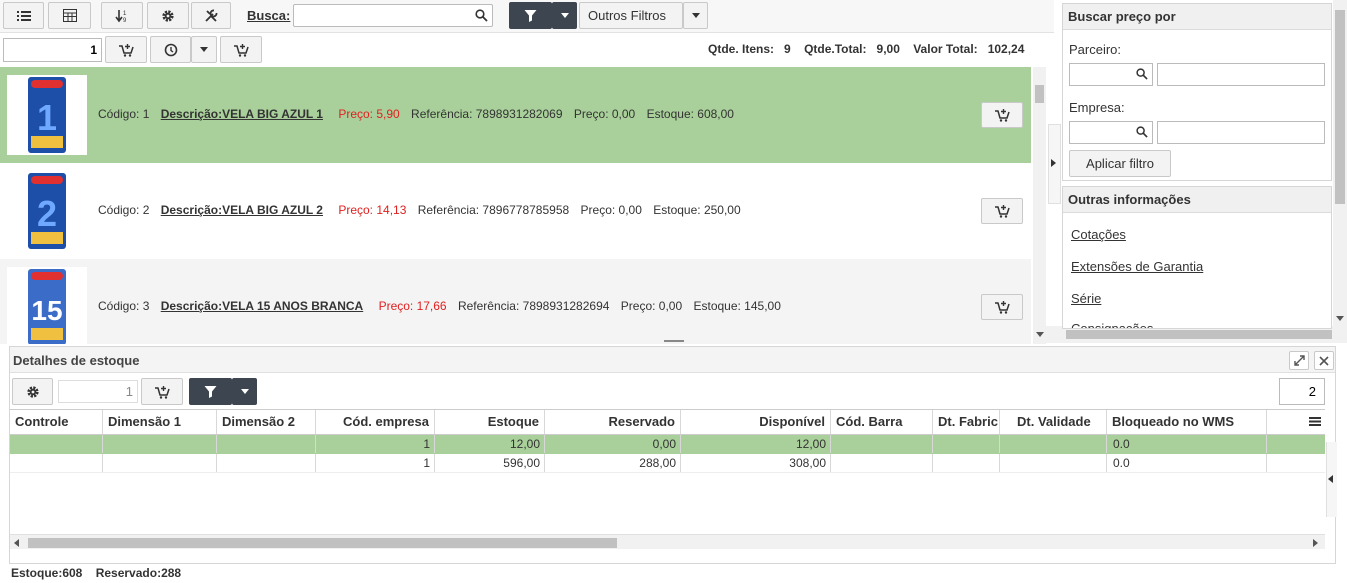 The image size is (1347, 583). I want to click on side-panel-scrollbar, so click(1340, 163).